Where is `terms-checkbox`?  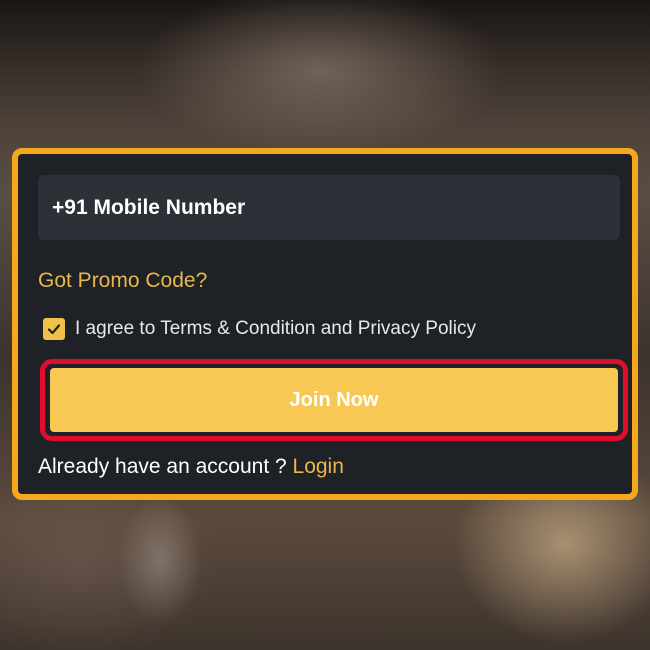 terms-checkbox is located at coordinates (54, 329).